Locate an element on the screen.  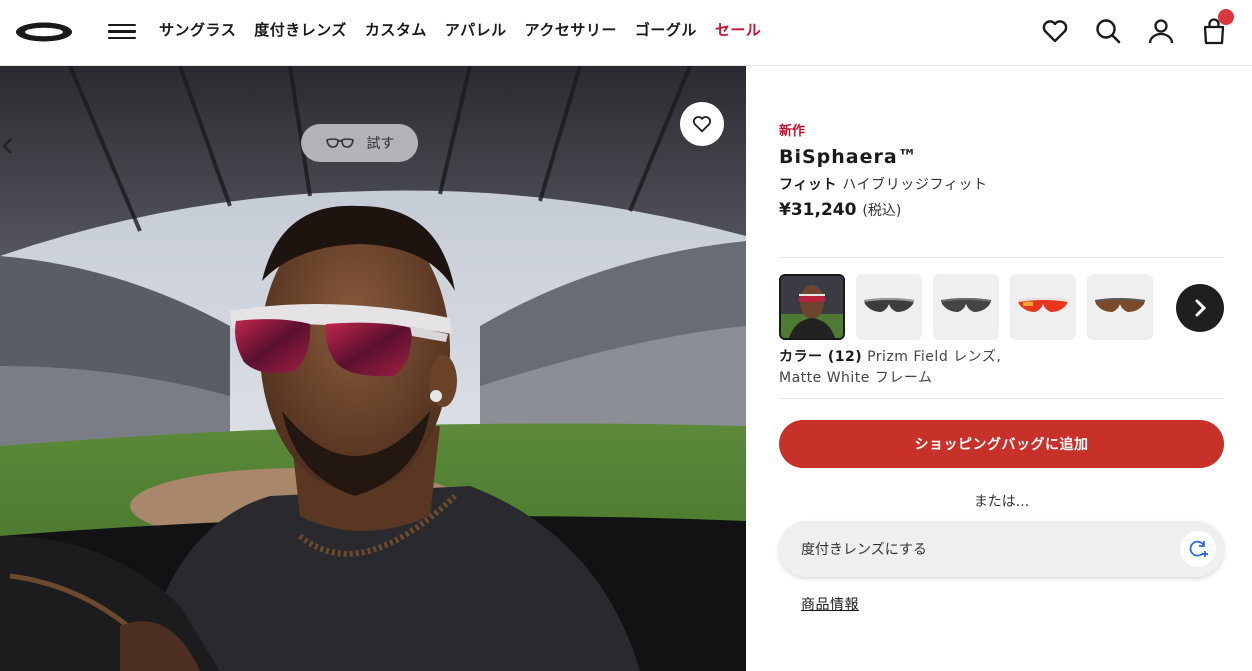
price: ¥31,240 (税込) is located at coordinates (840, 210).